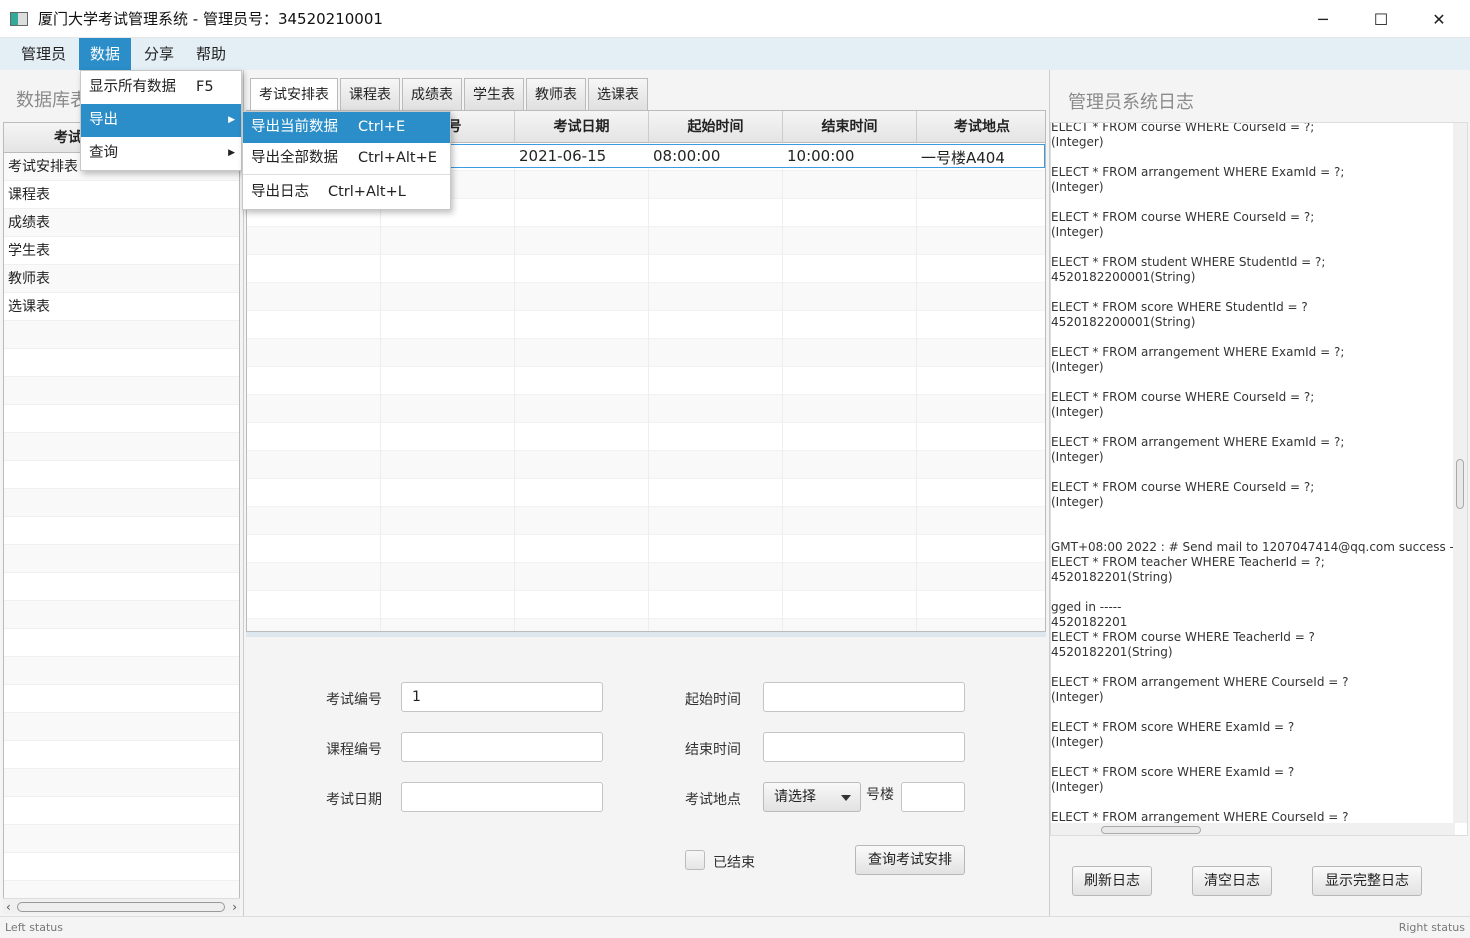 This screenshot has width=1470, height=938. Describe the element at coordinates (687, 156) in the screenshot. I see `cell-start: 08:00:00` at that location.